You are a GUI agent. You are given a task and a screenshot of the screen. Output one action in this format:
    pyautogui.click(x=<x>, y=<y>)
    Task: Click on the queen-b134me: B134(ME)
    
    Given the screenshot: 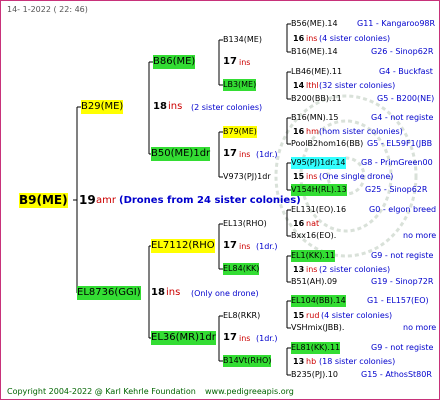 What is the action you would take?
    pyautogui.click(x=242, y=40)
    